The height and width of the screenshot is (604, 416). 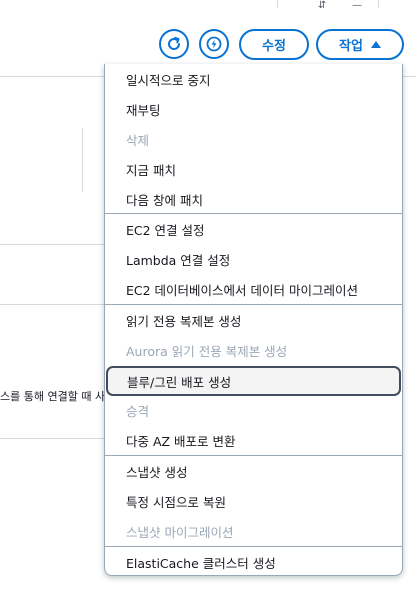 I want to click on menu-item-create-read-replica: 읽기 전용 복제본 생성, so click(x=253, y=320).